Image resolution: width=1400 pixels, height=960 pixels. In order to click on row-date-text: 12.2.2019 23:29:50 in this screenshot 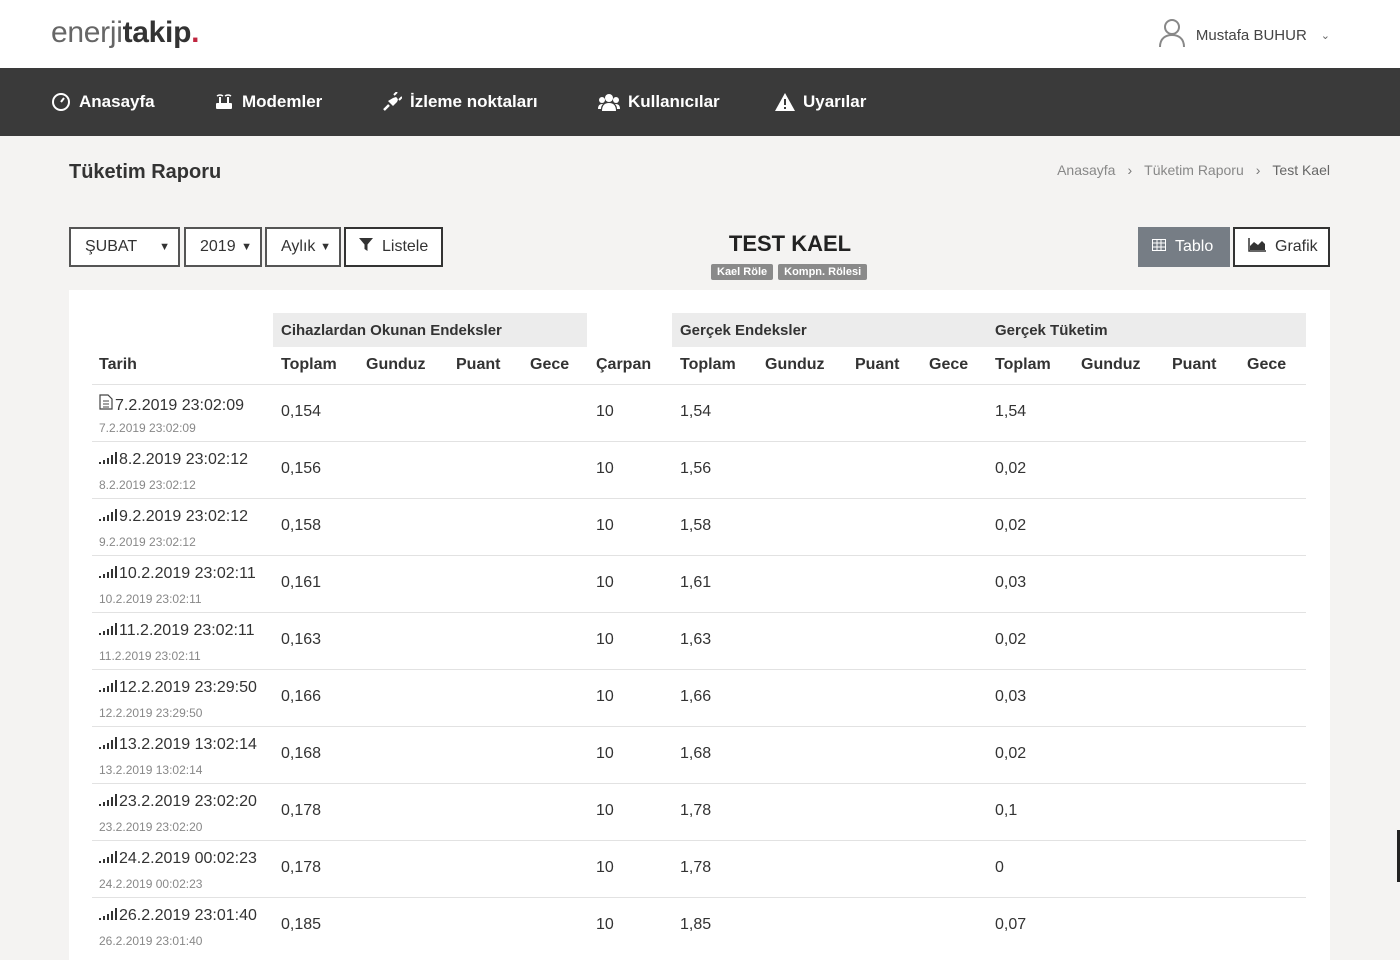, I will do `click(188, 687)`.